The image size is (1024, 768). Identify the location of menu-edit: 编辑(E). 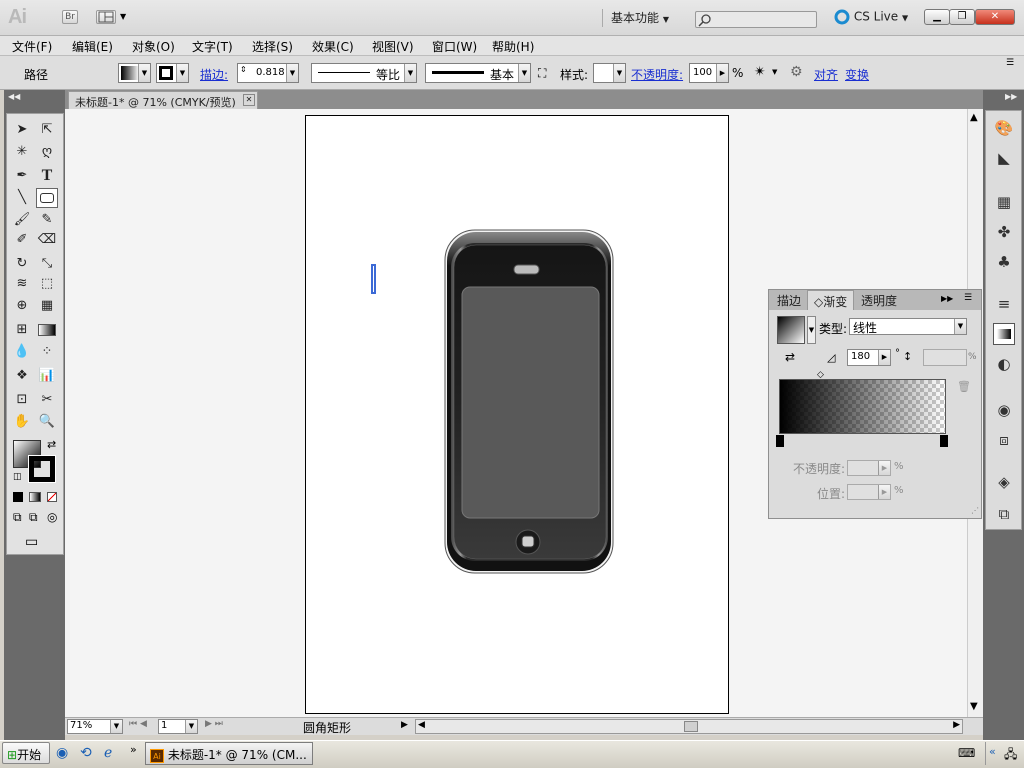
(92, 46).